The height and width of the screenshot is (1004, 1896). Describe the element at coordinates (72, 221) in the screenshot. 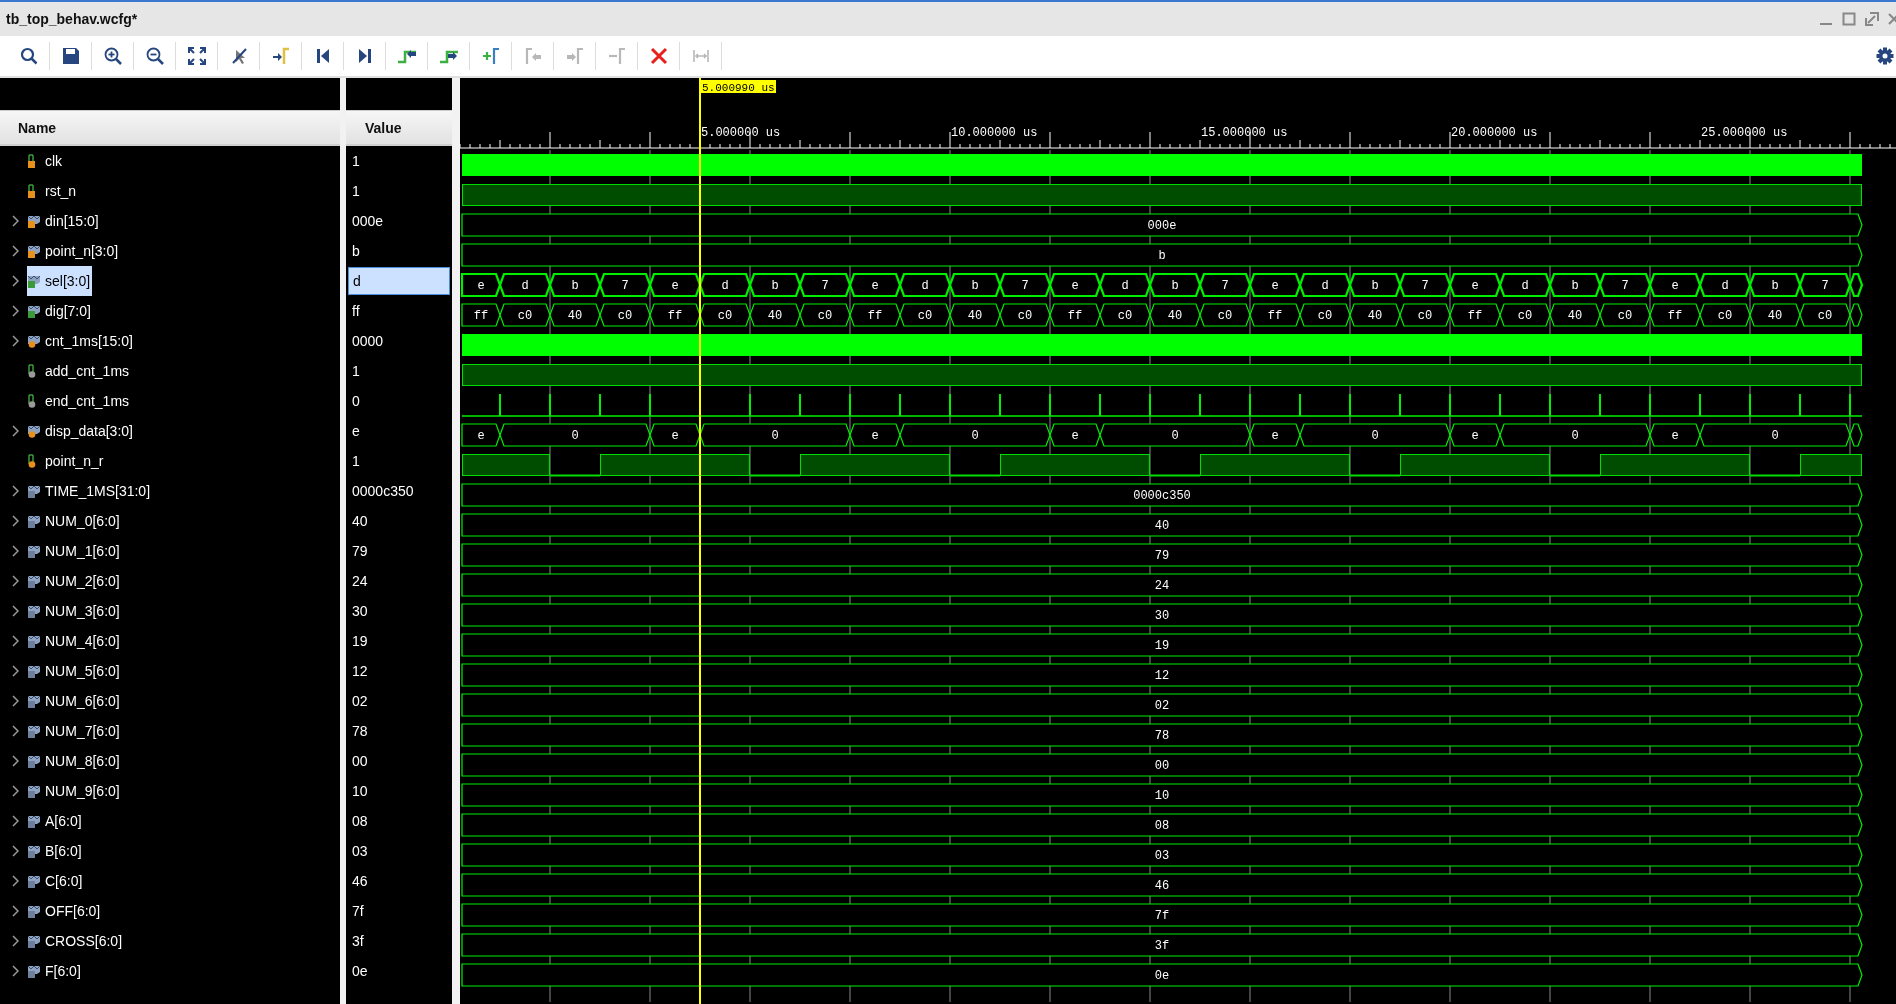

I see `signal-name: din[15:0]` at that location.